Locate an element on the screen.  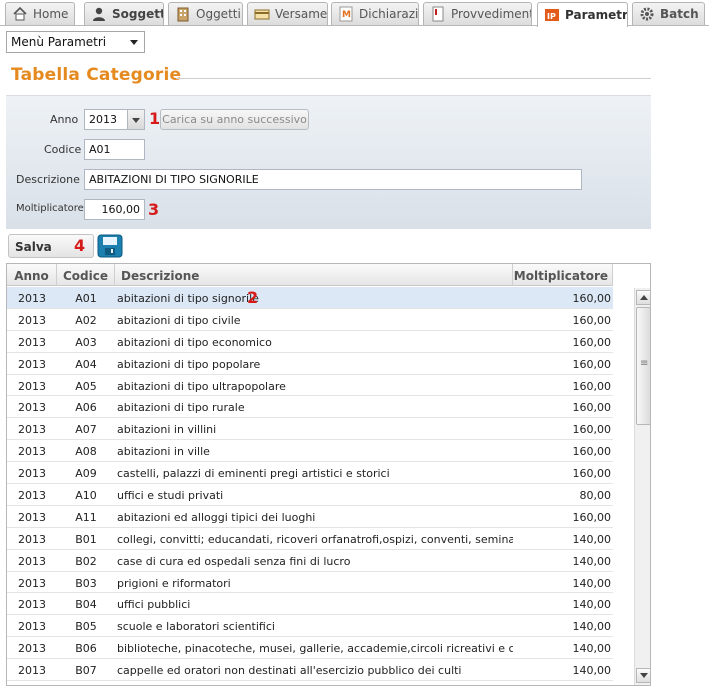
cell-descrizione: scuole e laboratori scientifici is located at coordinates (196, 627).